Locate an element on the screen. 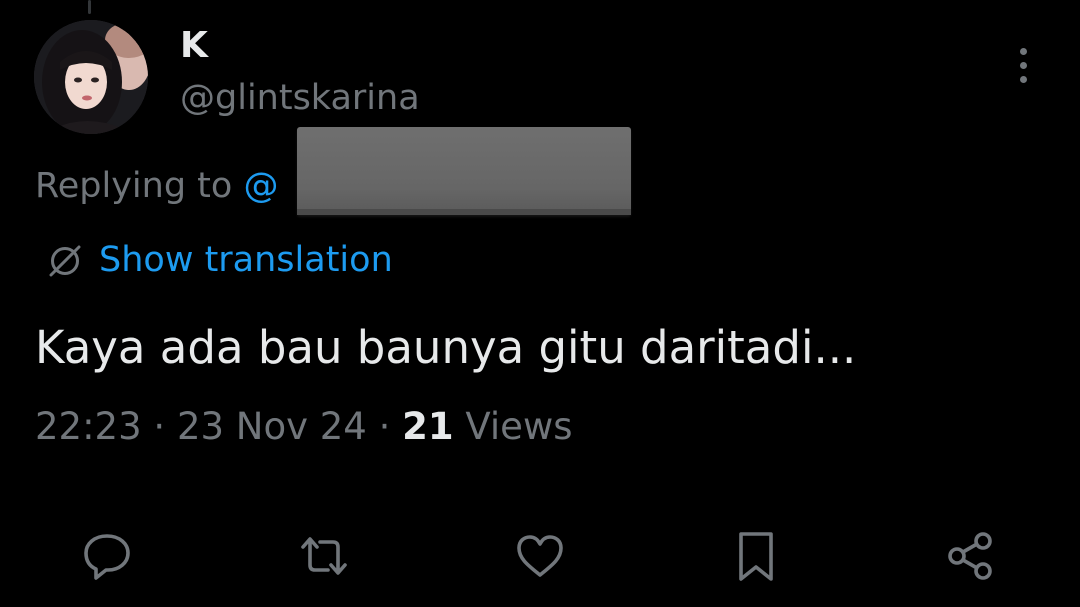  bookmark-icon is located at coordinates (756, 556).